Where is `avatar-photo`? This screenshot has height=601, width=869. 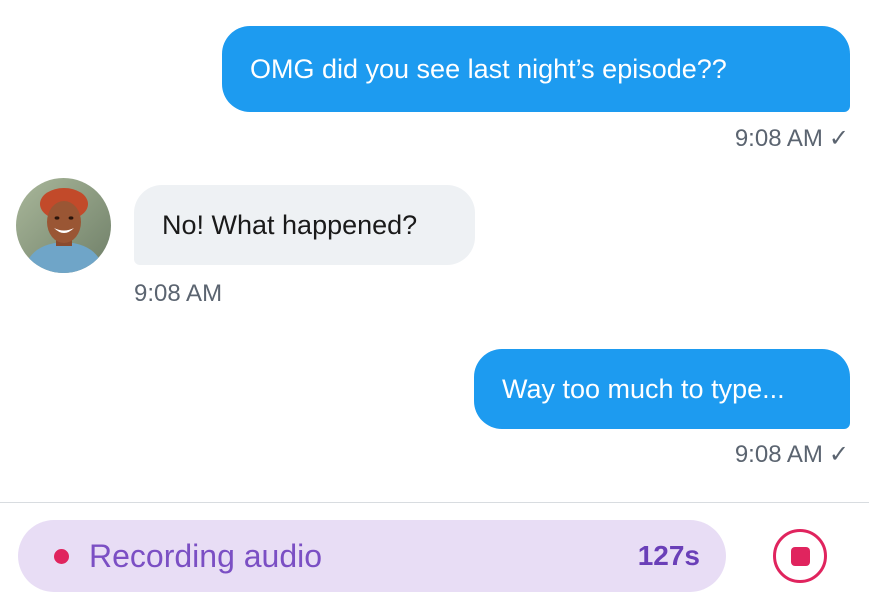
avatar-photo is located at coordinates (63, 225).